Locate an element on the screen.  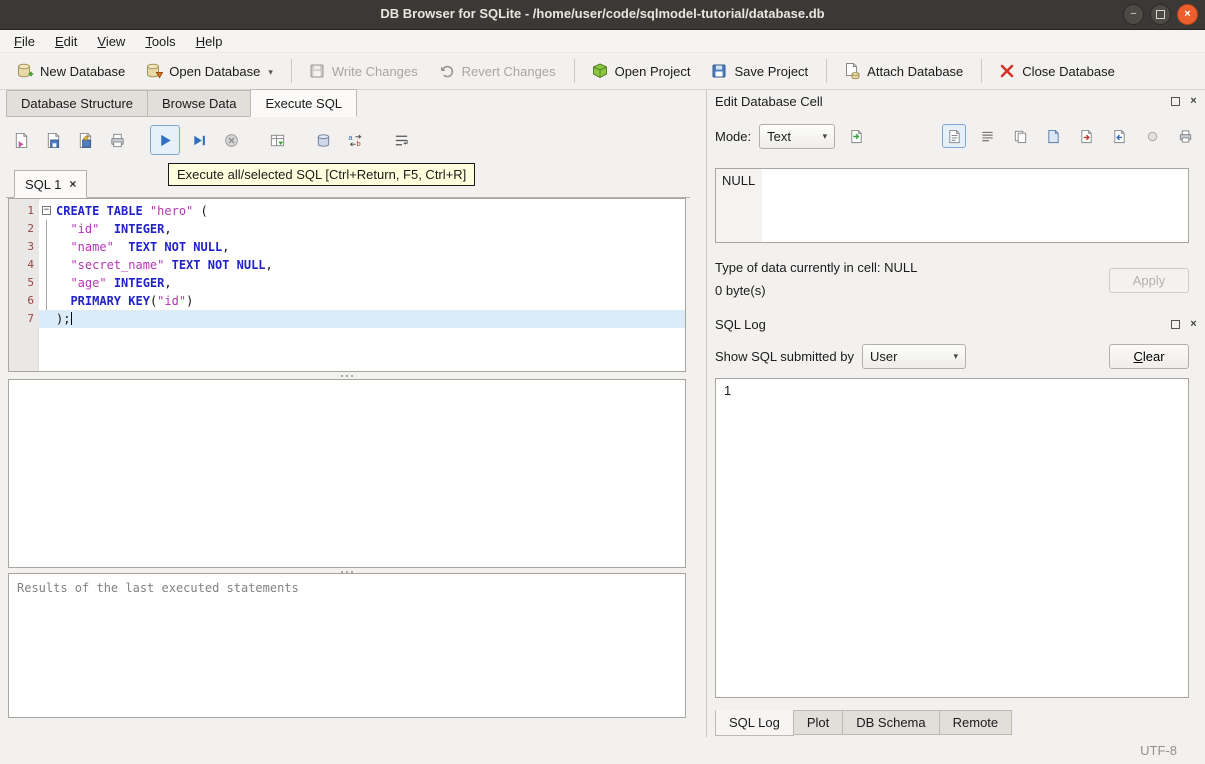
save-cell-button is located at coordinates (1053, 136).